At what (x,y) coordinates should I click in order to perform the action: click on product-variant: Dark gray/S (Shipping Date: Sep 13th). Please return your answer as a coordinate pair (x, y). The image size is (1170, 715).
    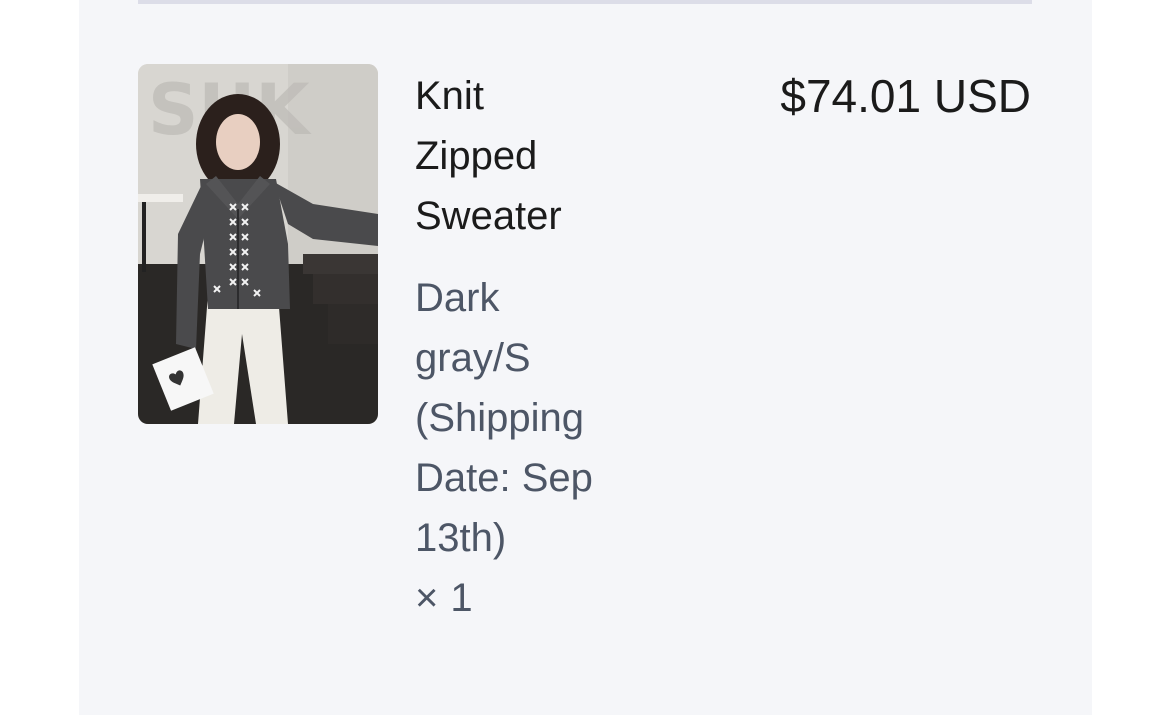
    Looking at the image, I should click on (504, 418).